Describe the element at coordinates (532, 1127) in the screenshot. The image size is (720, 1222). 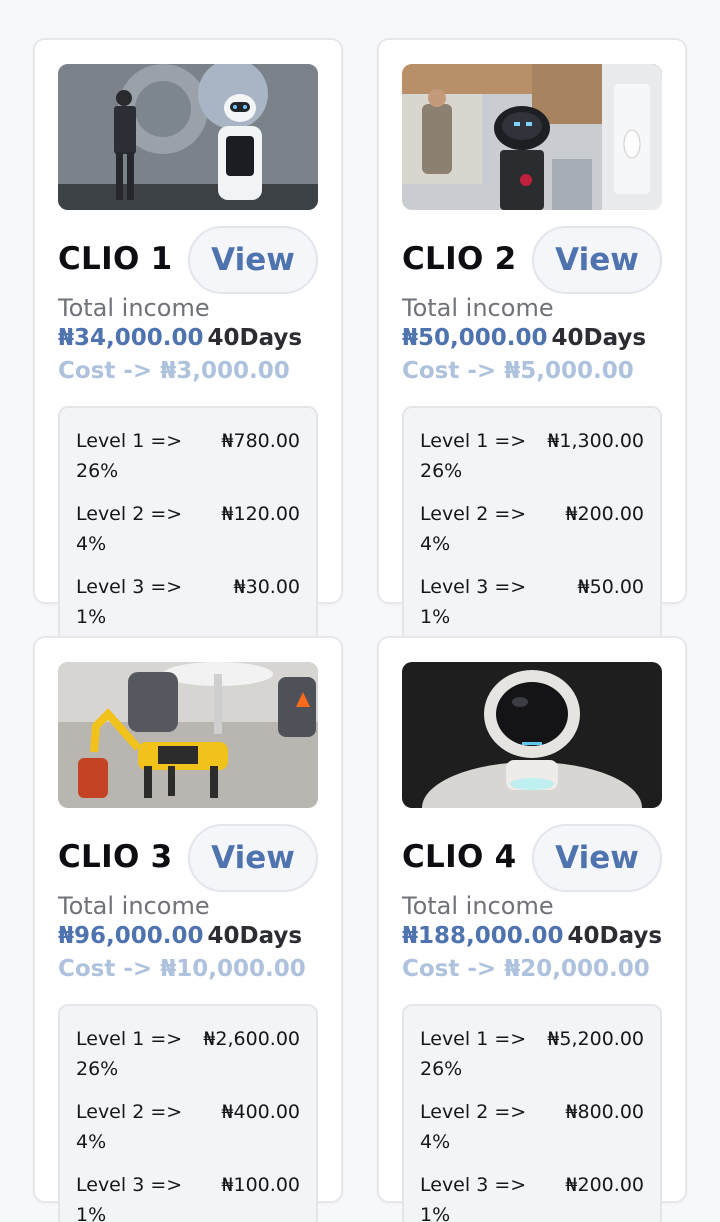
I see `level-row: Level 2 => 4% ₦800.00` at that location.